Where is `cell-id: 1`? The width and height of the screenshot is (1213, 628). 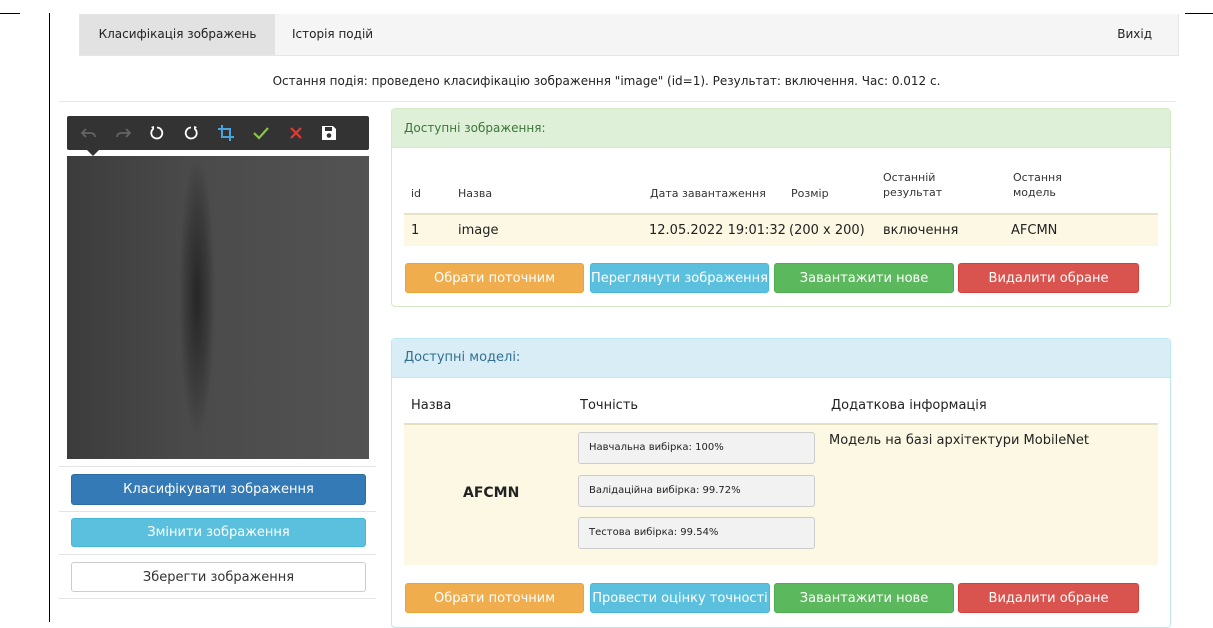
cell-id: 1 is located at coordinates (415, 230).